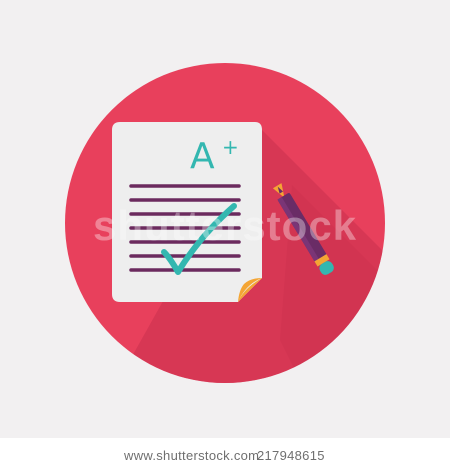 The width and height of the screenshot is (450, 470). I want to click on watermark-text: shutterstock, so click(225, 225).